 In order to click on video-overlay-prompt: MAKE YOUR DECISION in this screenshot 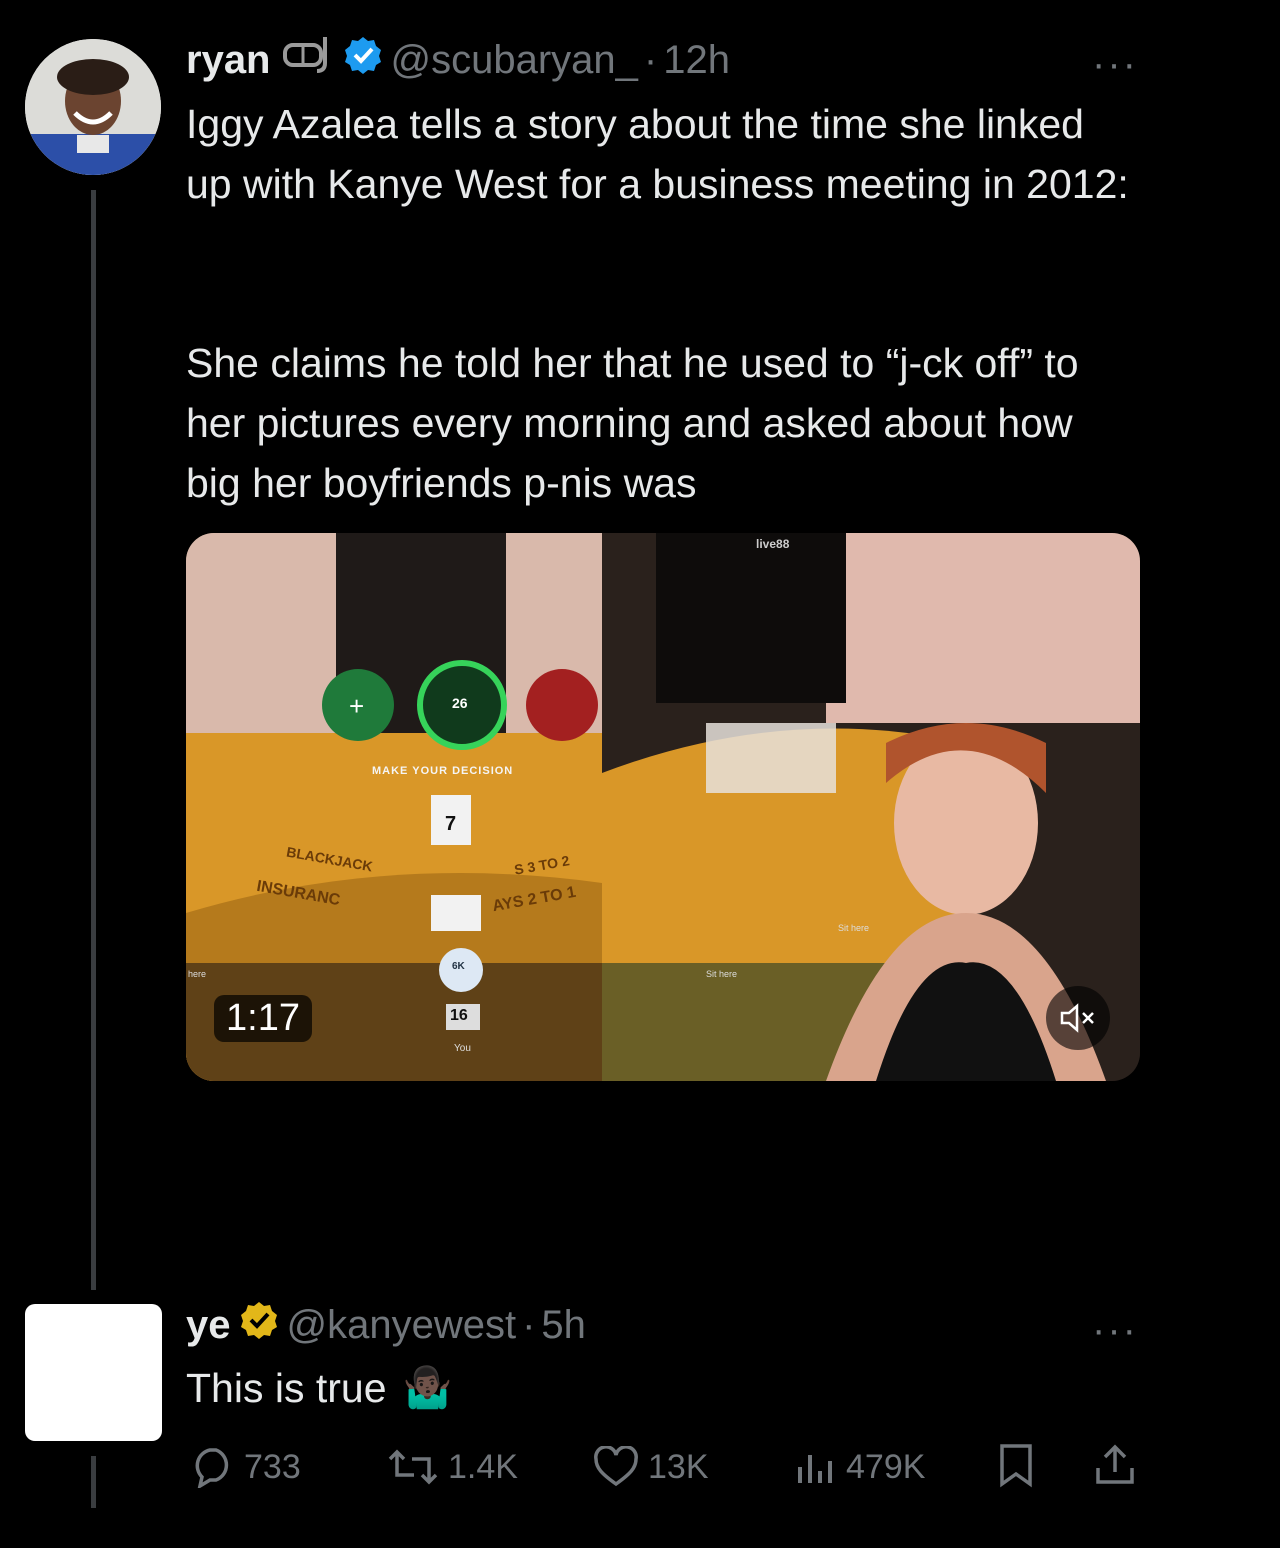, I will do `click(443, 771)`.